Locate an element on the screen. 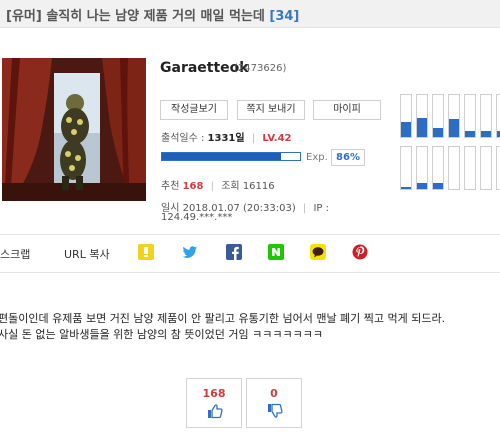 The image size is (500, 441). send-message-button: 쪽지 보내기 is located at coordinates (271, 110).